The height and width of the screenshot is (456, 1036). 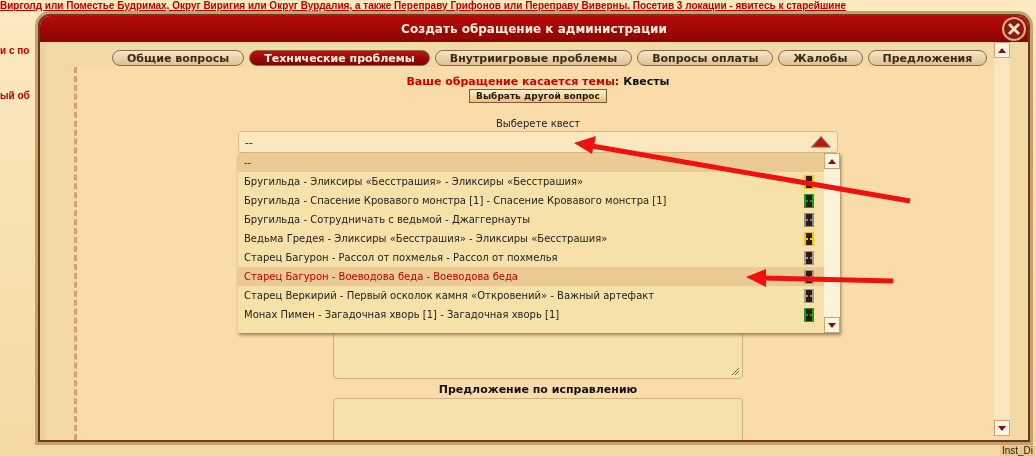 What do you see at coordinates (927, 58) in the screenshot?
I see `tab: Предложения` at bounding box center [927, 58].